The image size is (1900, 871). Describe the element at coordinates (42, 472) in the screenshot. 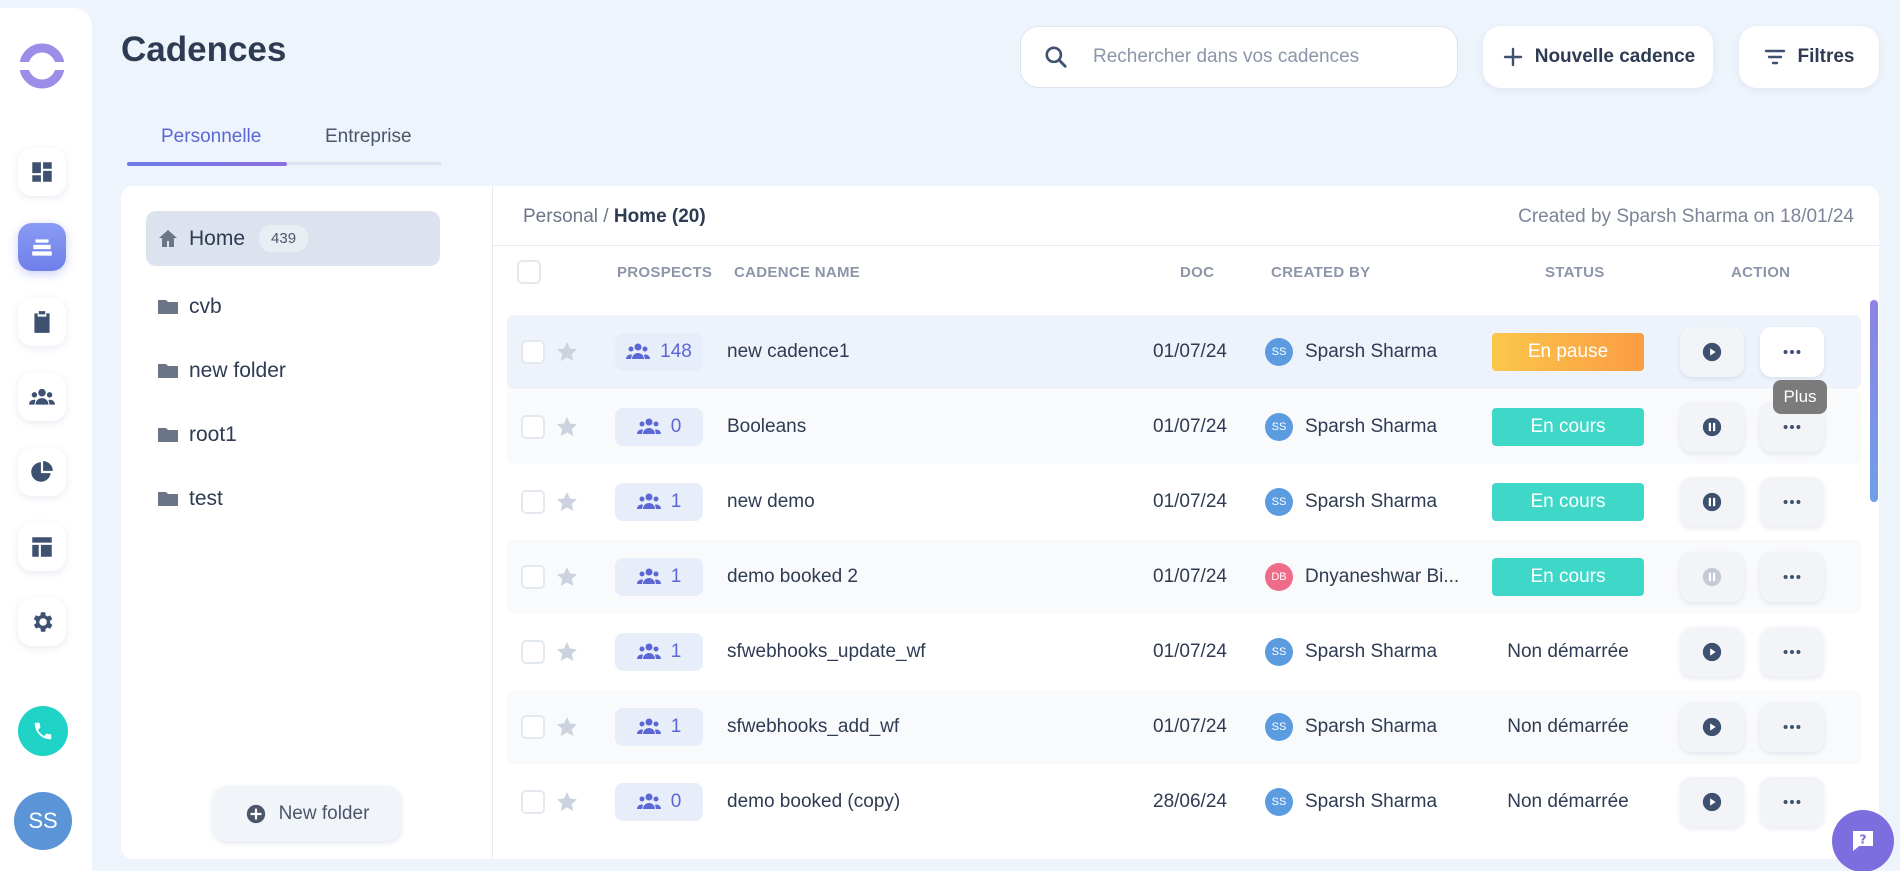

I see `nav-reports` at that location.